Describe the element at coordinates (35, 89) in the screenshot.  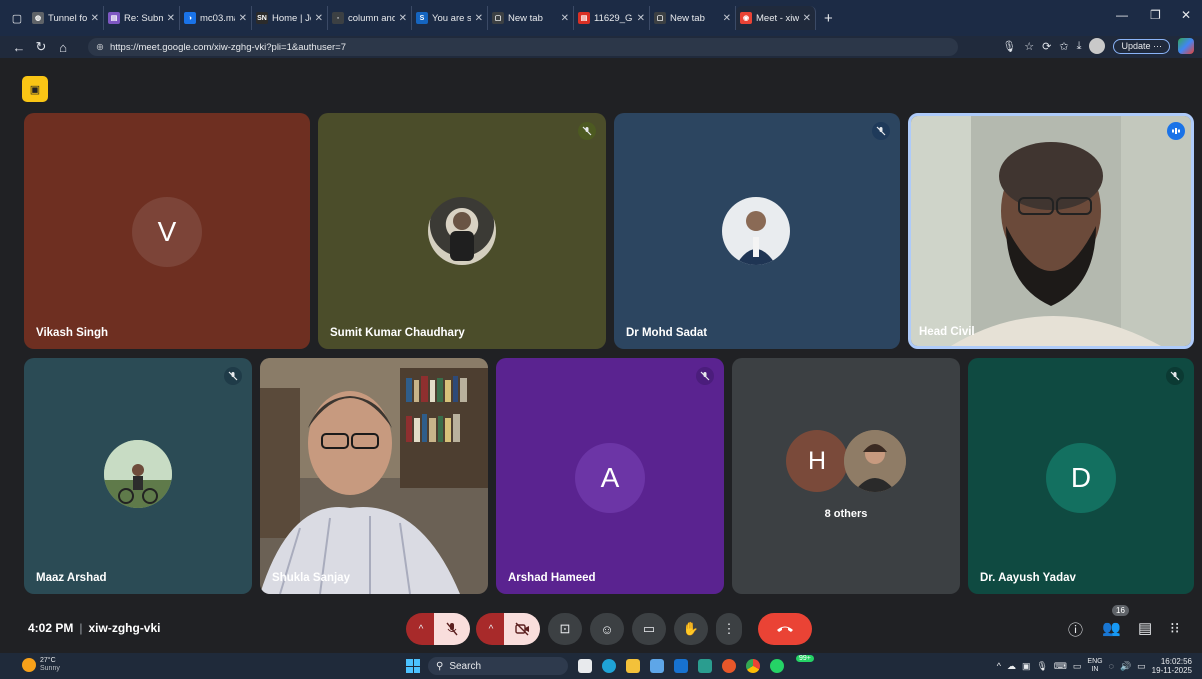
I see `recording-indicator-icon: ▣` at that location.